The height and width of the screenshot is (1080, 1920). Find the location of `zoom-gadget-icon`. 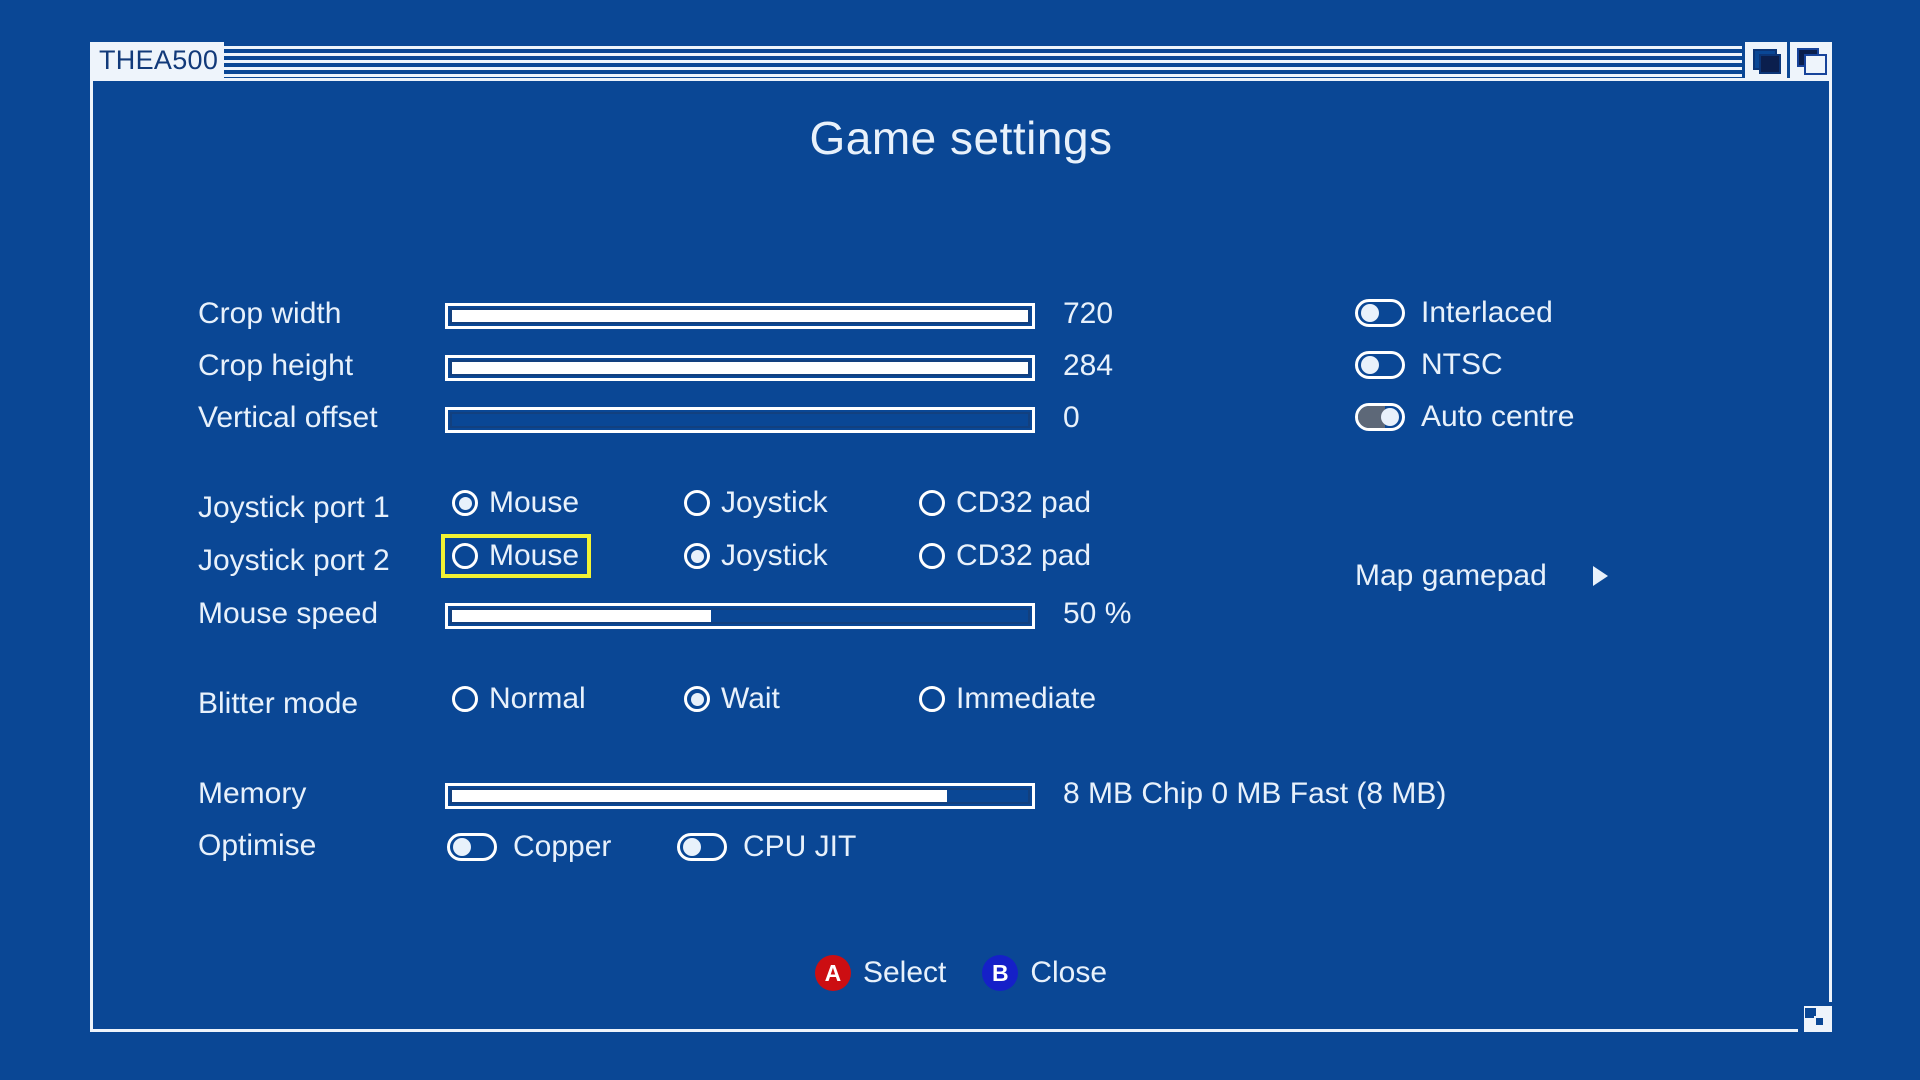

zoom-gadget-icon is located at coordinates (1809, 60).